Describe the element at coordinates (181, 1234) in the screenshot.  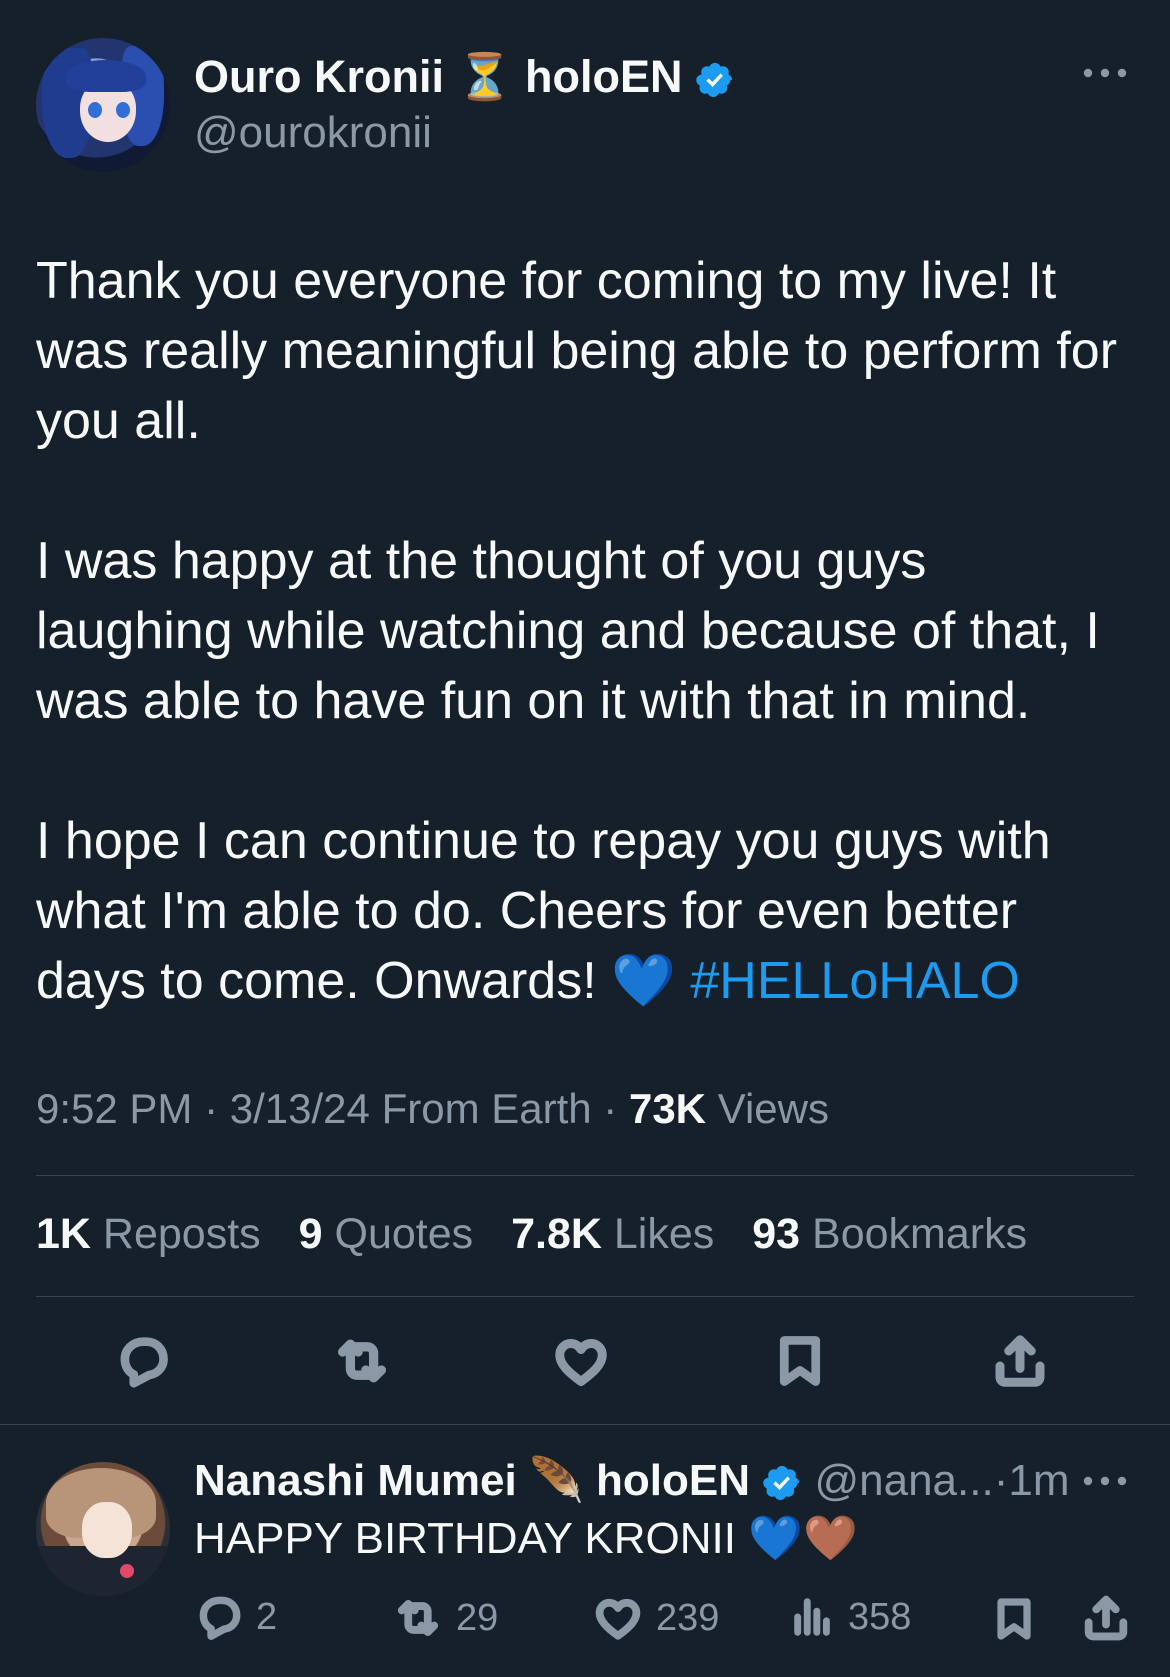
I see `reposts-label: Reposts` at that location.